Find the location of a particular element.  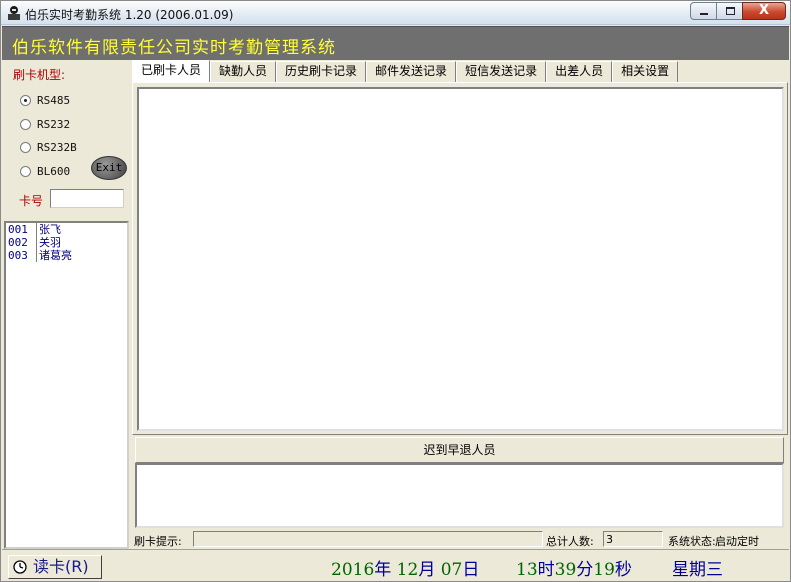

tab-4: 邮件发送记录 is located at coordinates (411, 71).